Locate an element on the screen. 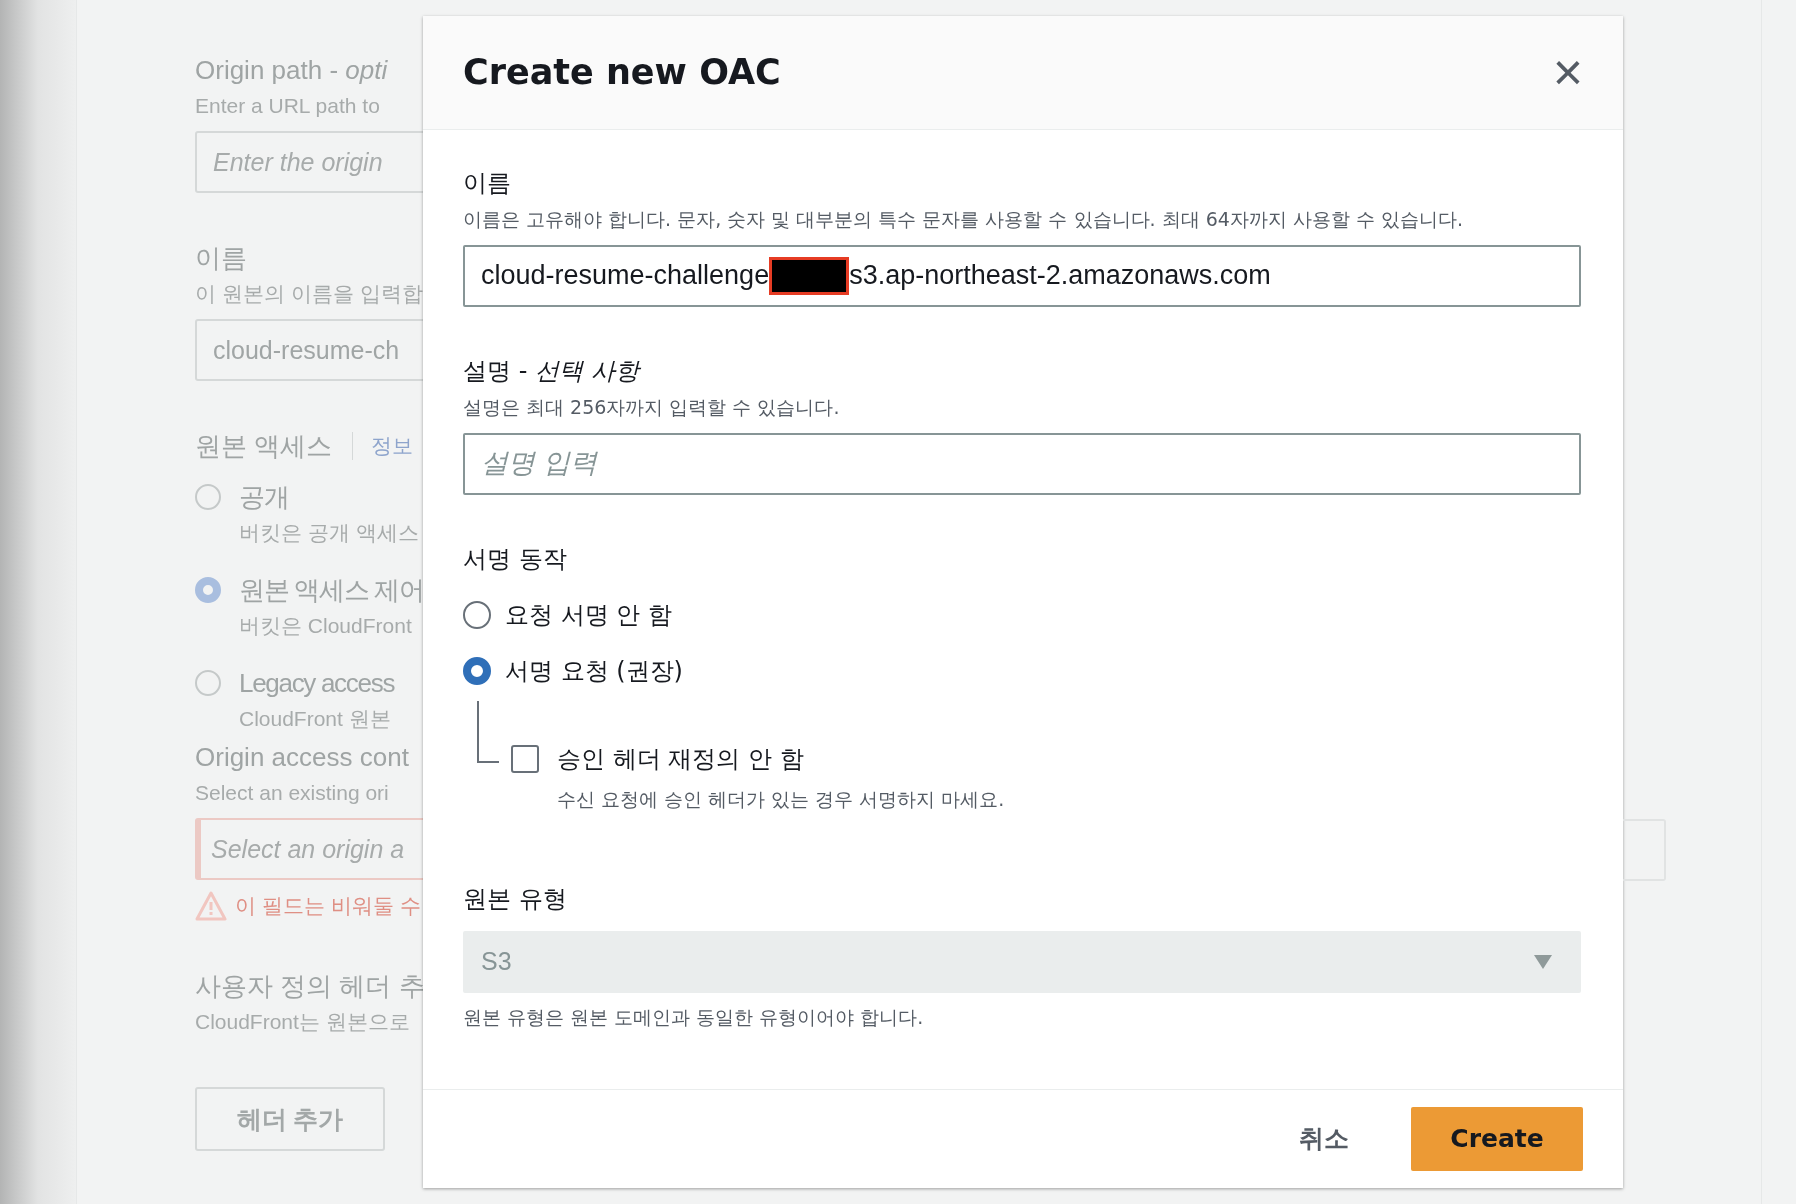  add-header-button: 헤더 추가 is located at coordinates (290, 1119).